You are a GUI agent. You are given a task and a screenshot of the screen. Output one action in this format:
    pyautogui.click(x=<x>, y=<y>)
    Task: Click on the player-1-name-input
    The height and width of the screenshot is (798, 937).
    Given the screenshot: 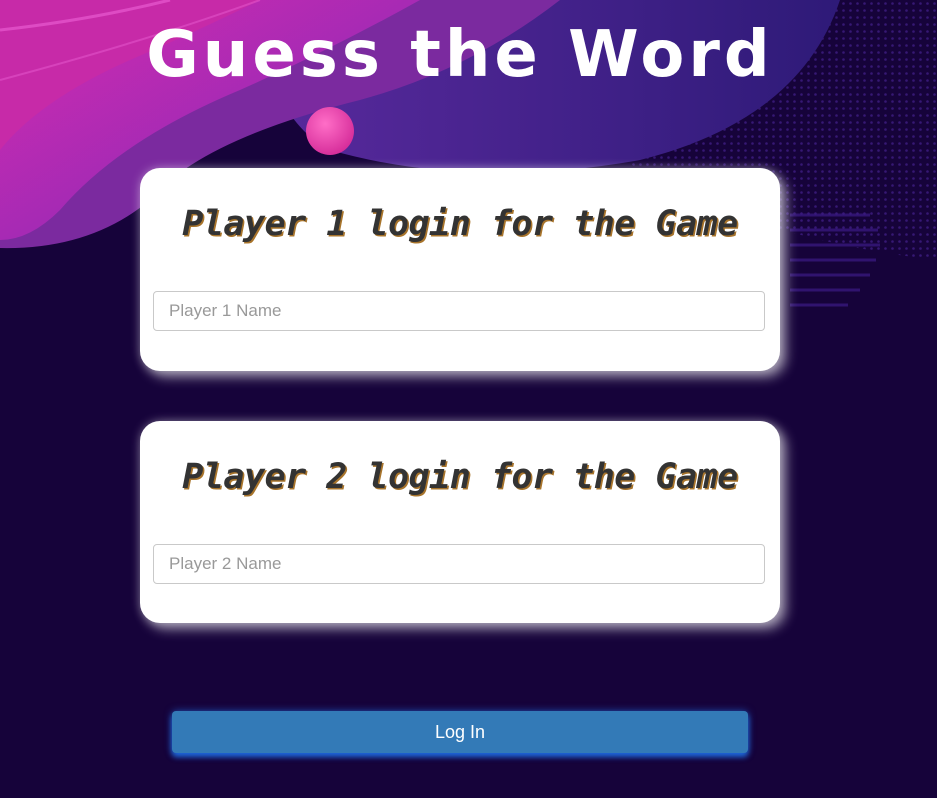 What is the action you would take?
    pyautogui.click(x=459, y=311)
    